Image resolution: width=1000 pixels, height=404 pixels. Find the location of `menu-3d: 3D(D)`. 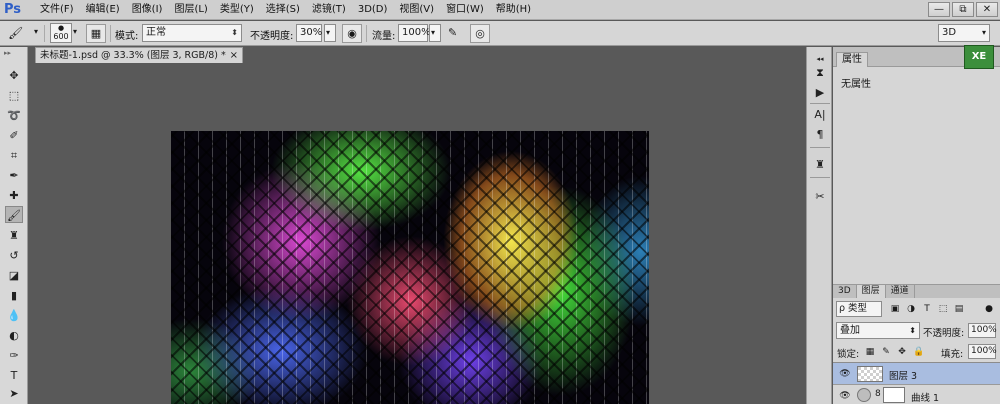

menu-3d: 3D(D) is located at coordinates (373, 10).